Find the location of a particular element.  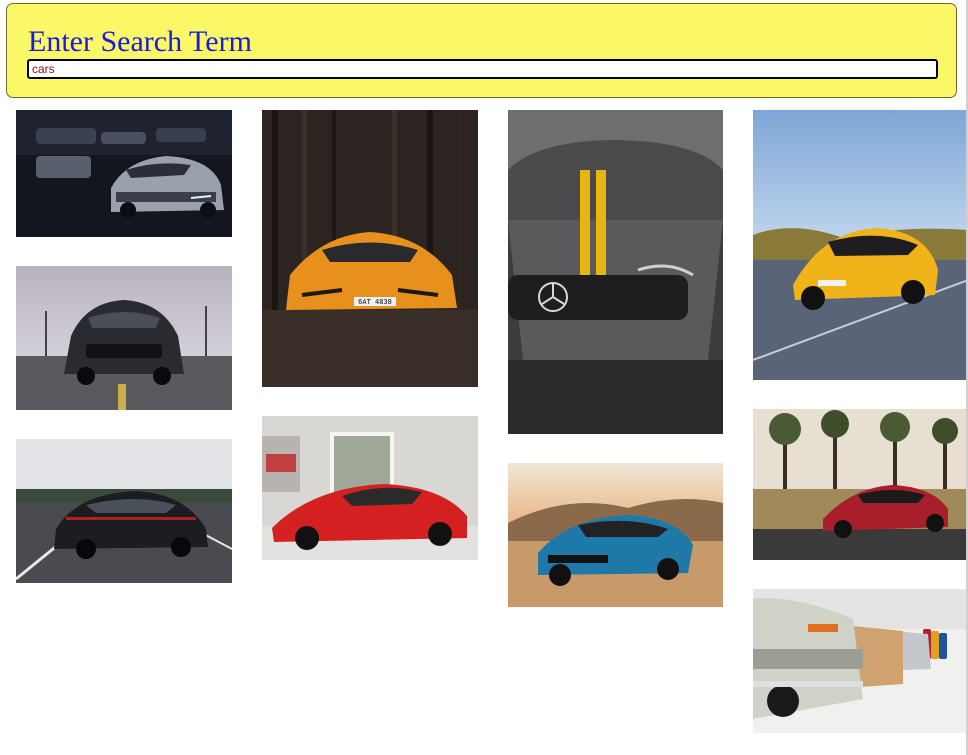

panamera-photo is located at coordinates (124, 511).